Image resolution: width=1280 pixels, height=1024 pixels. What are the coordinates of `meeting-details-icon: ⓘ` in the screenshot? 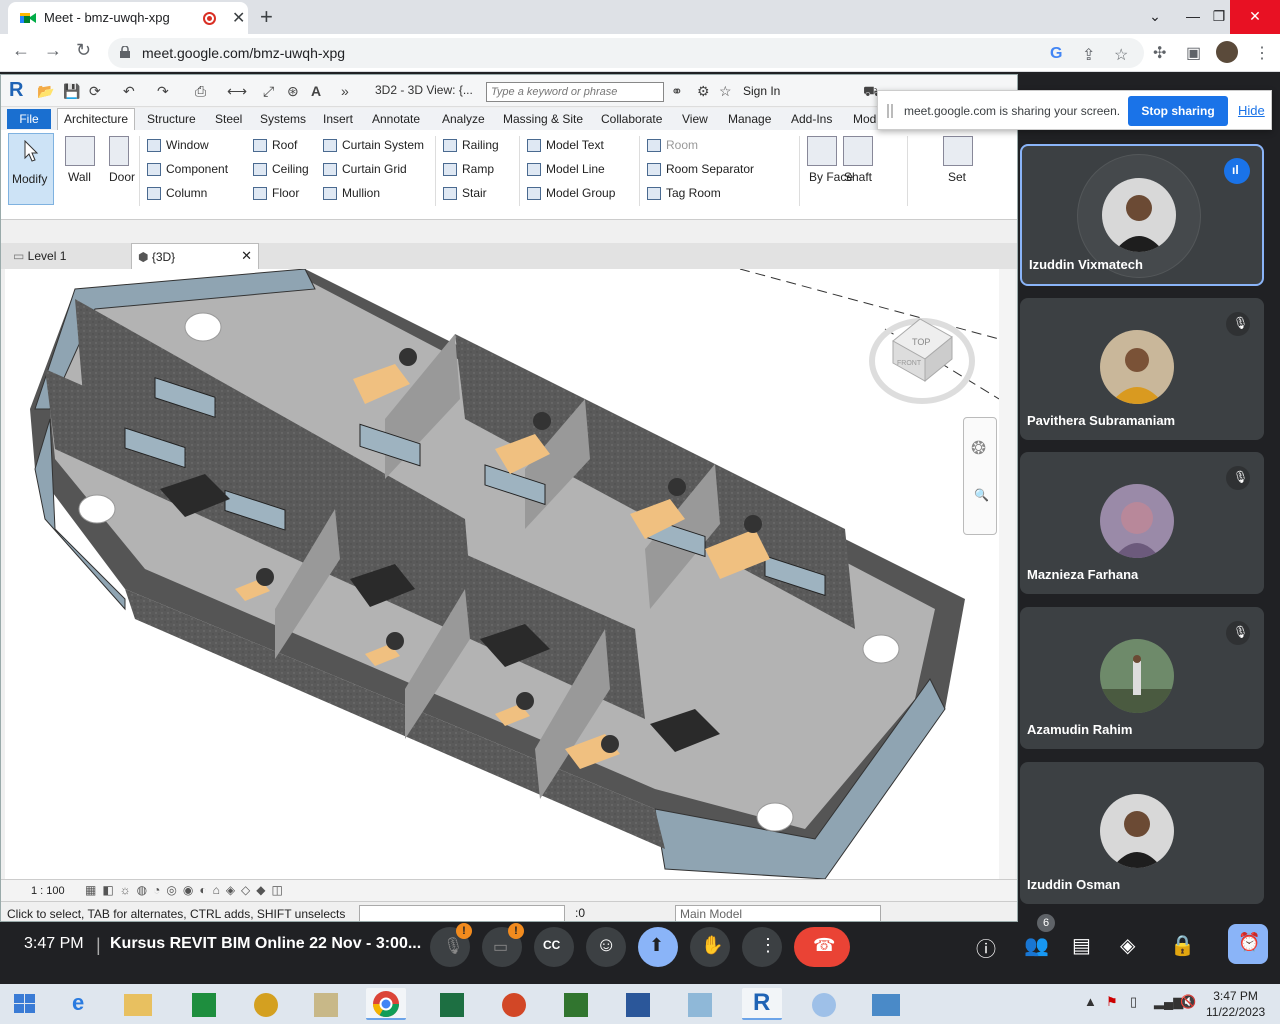 It's located at (986, 947).